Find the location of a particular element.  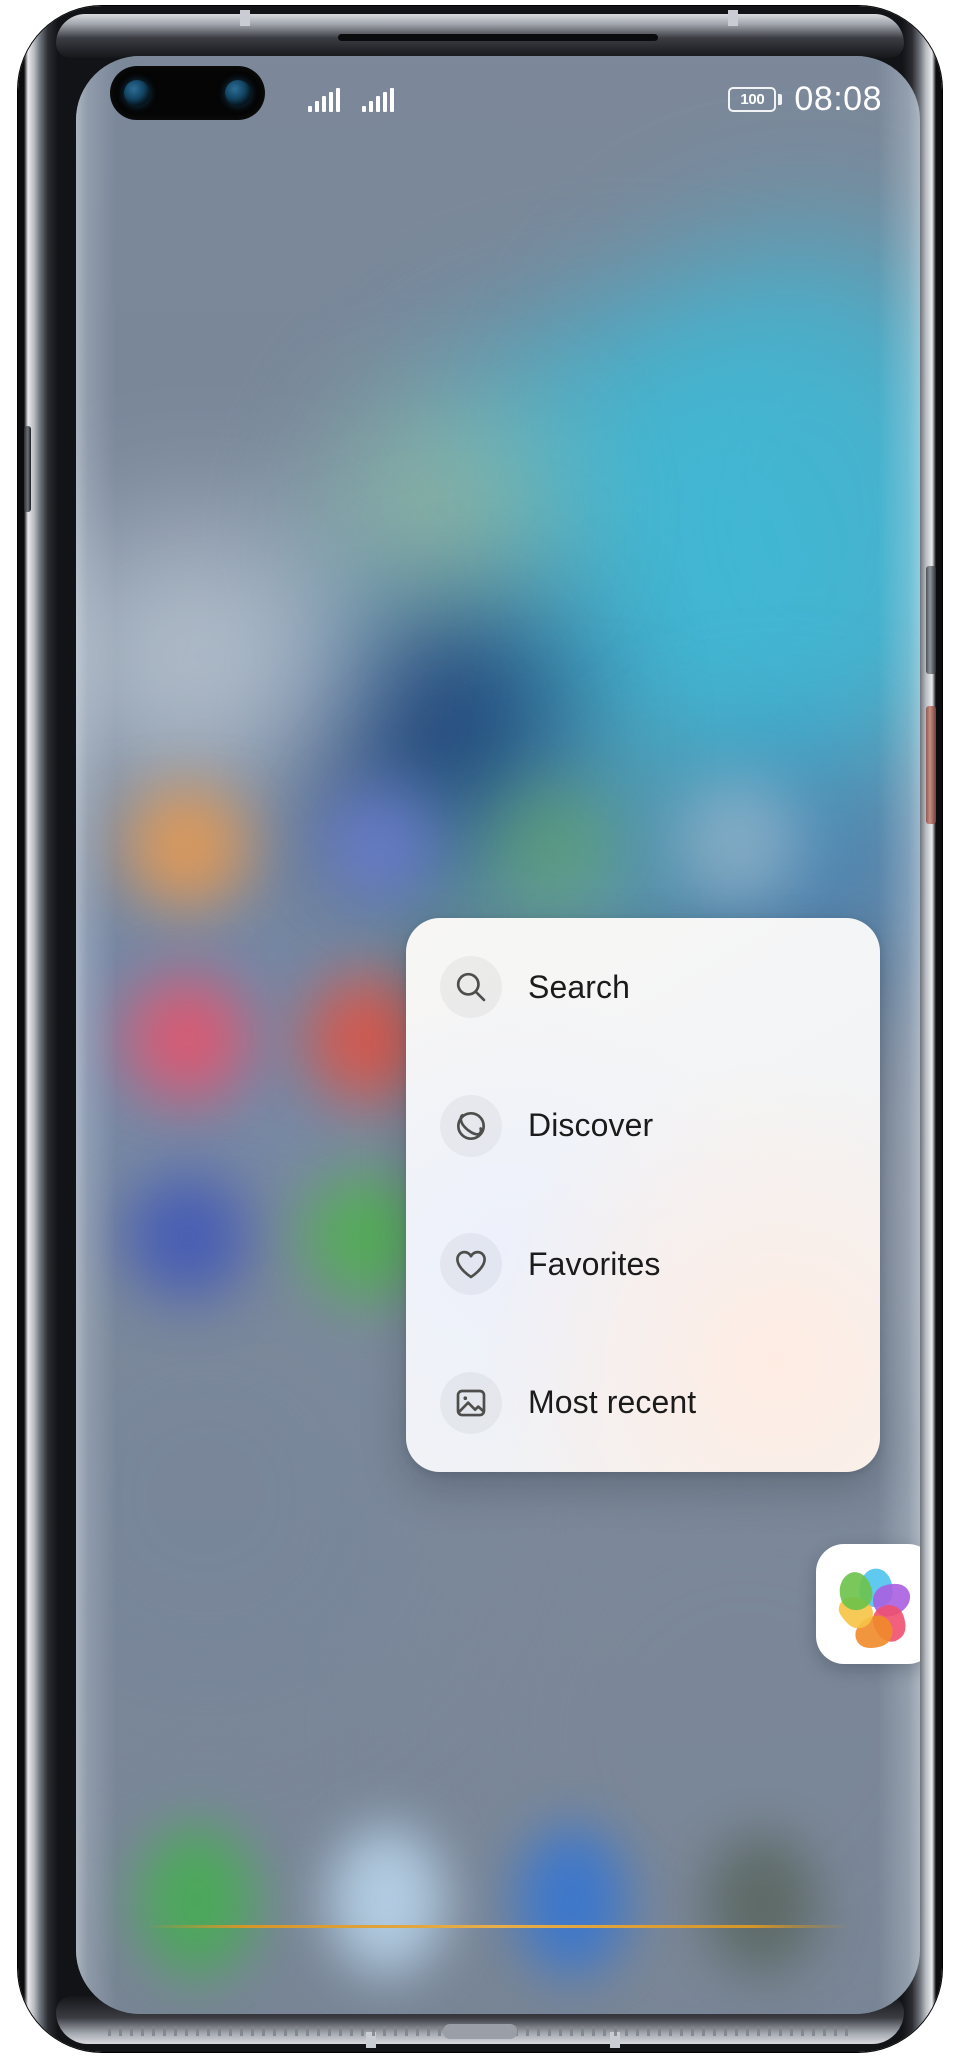

menu-item-most-recent: Most recent is located at coordinates (643, 1403).